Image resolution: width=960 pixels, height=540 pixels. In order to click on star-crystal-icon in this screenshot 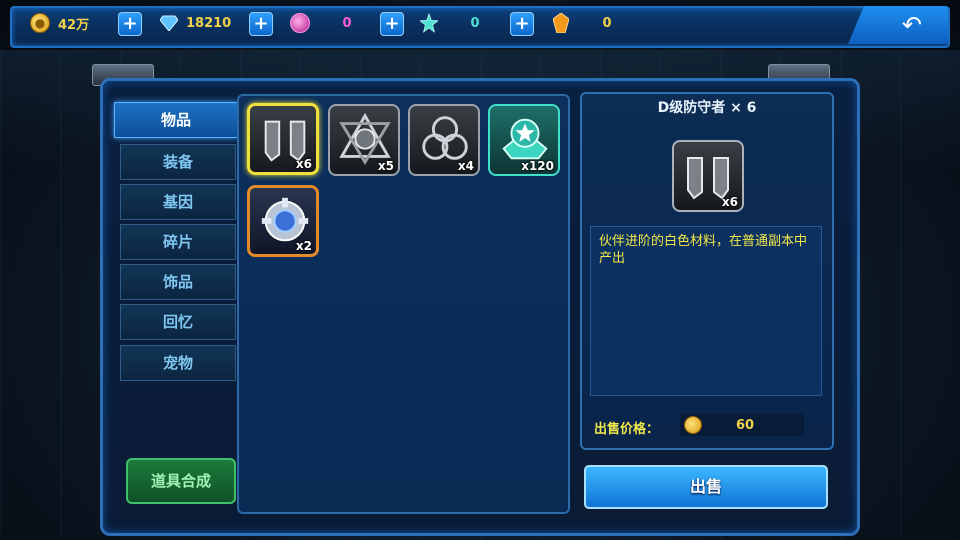, I will do `click(429, 23)`.